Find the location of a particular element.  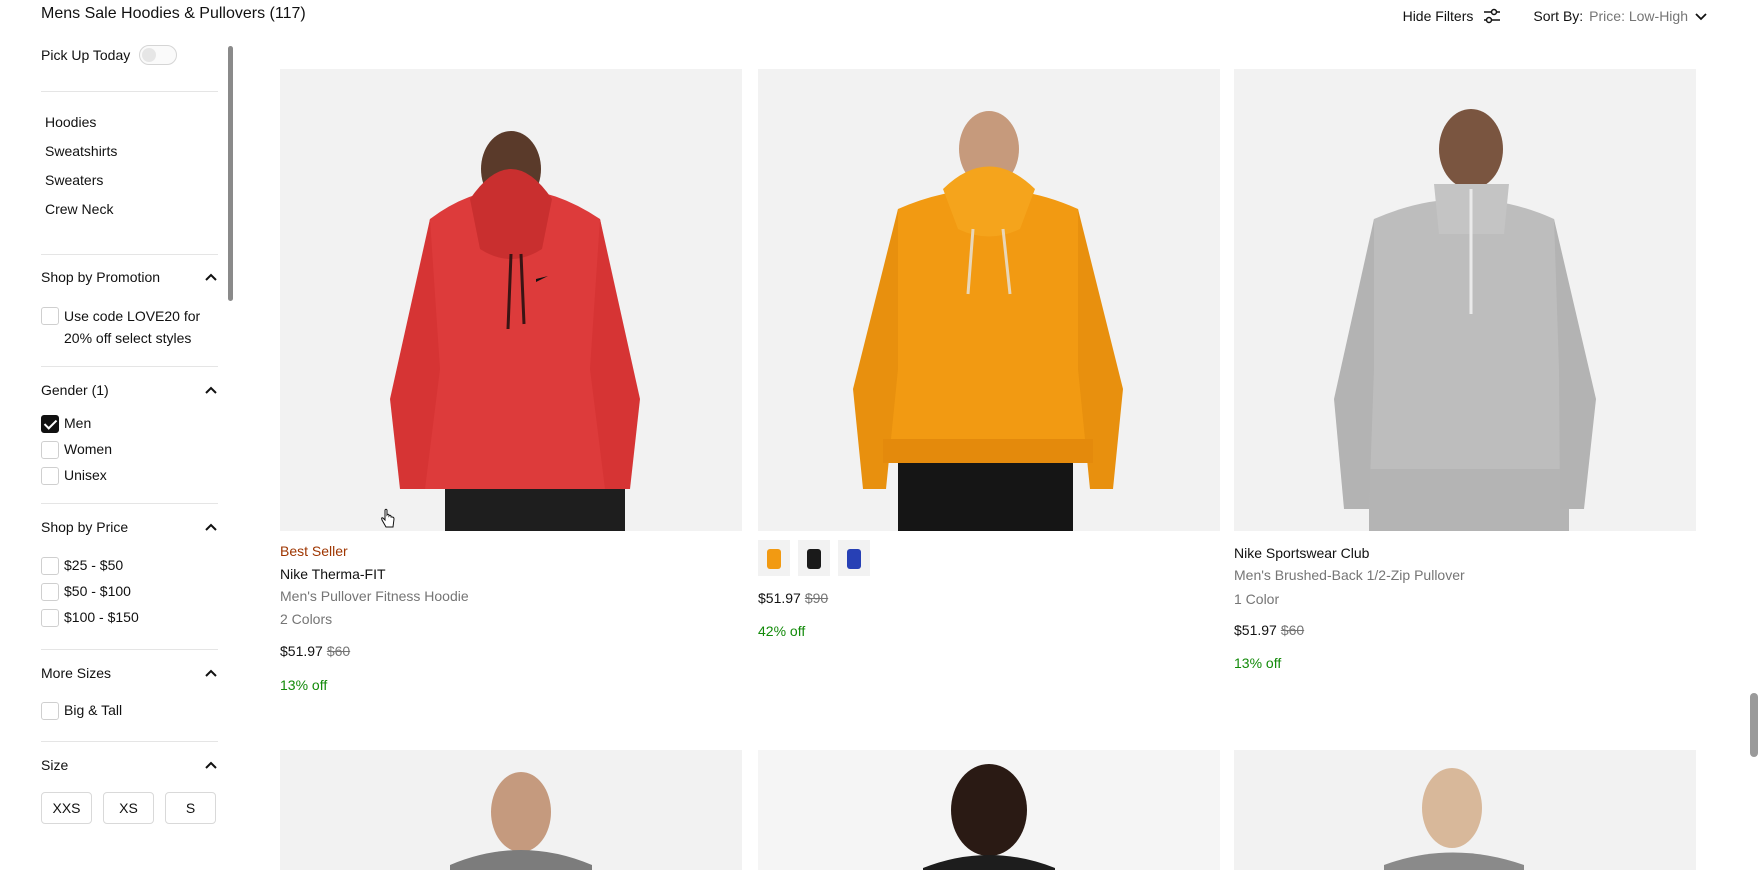

gender-men-label: Men is located at coordinates (78, 423).